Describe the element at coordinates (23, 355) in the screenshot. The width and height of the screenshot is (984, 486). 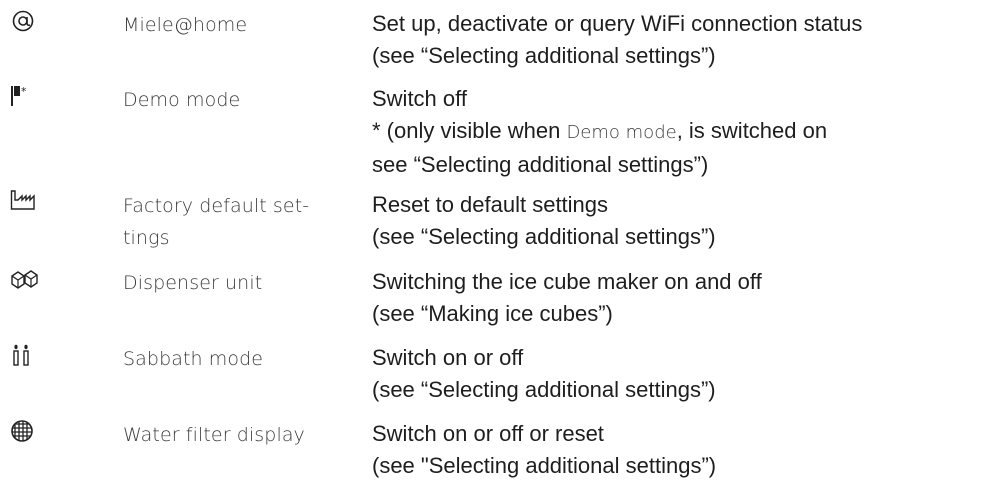
I see `candles-icon` at that location.